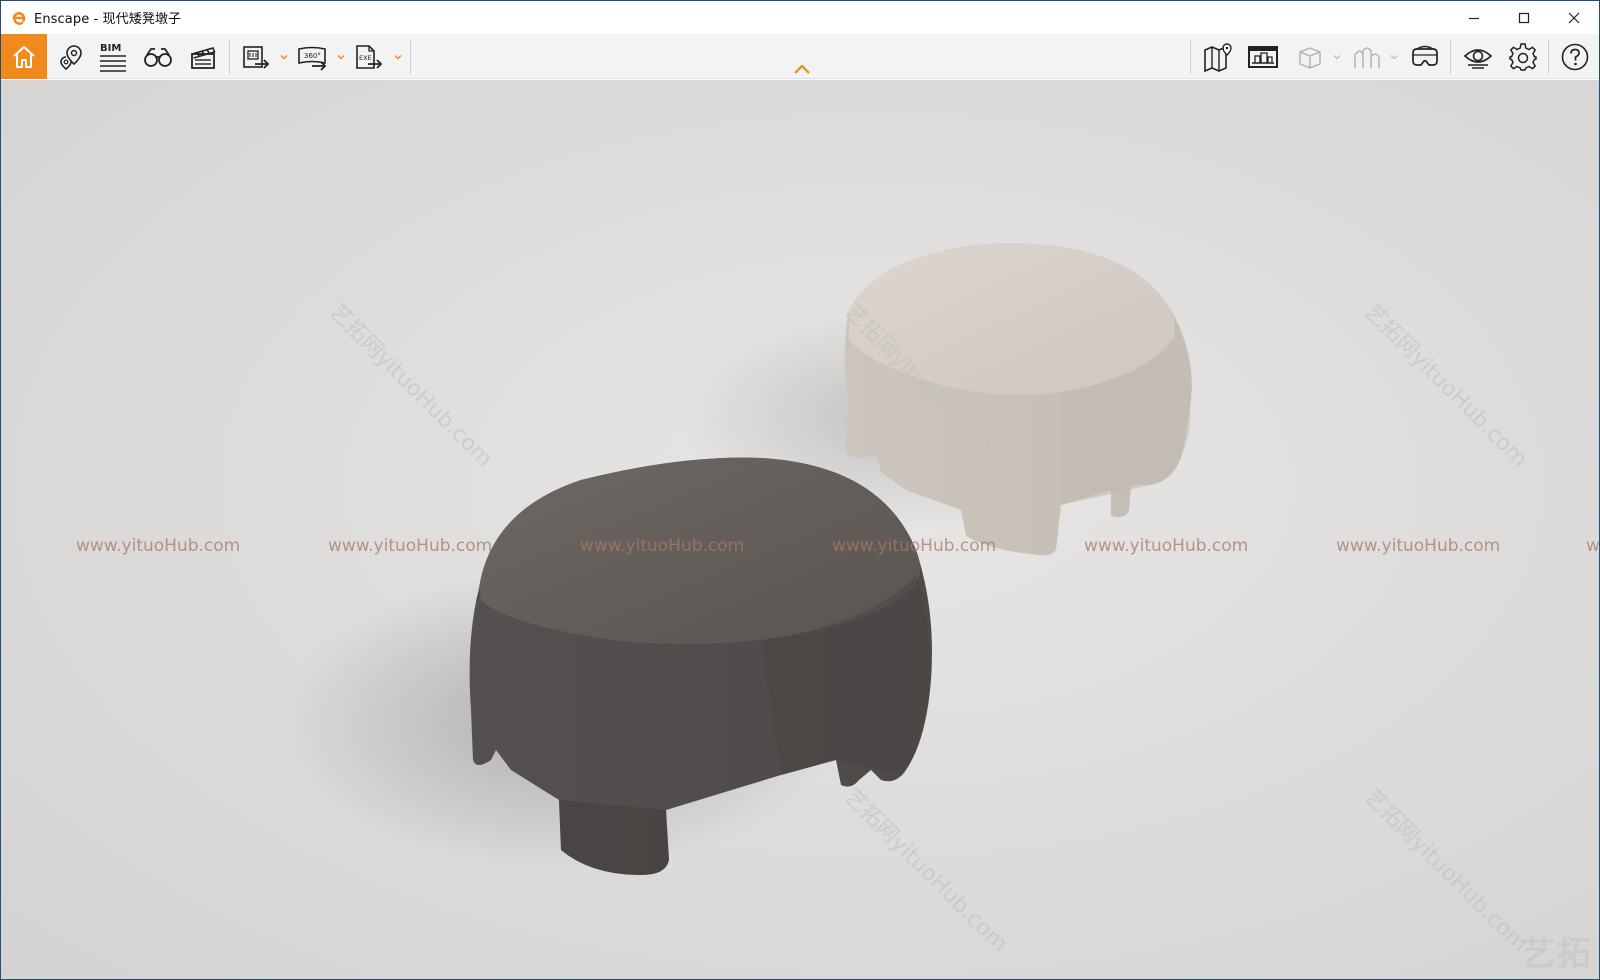  What do you see at coordinates (19, 18) in the screenshot?
I see `enscape-logo-icon` at bounding box center [19, 18].